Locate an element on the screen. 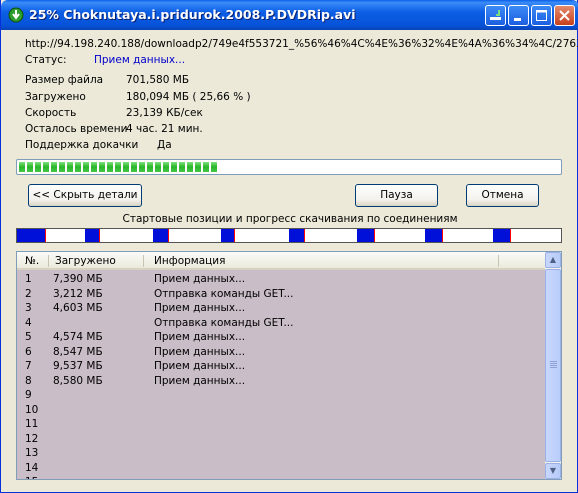 This screenshot has width=578, height=493. vertical-scrollbar: ▲ ▼ is located at coordinates (553, 365).